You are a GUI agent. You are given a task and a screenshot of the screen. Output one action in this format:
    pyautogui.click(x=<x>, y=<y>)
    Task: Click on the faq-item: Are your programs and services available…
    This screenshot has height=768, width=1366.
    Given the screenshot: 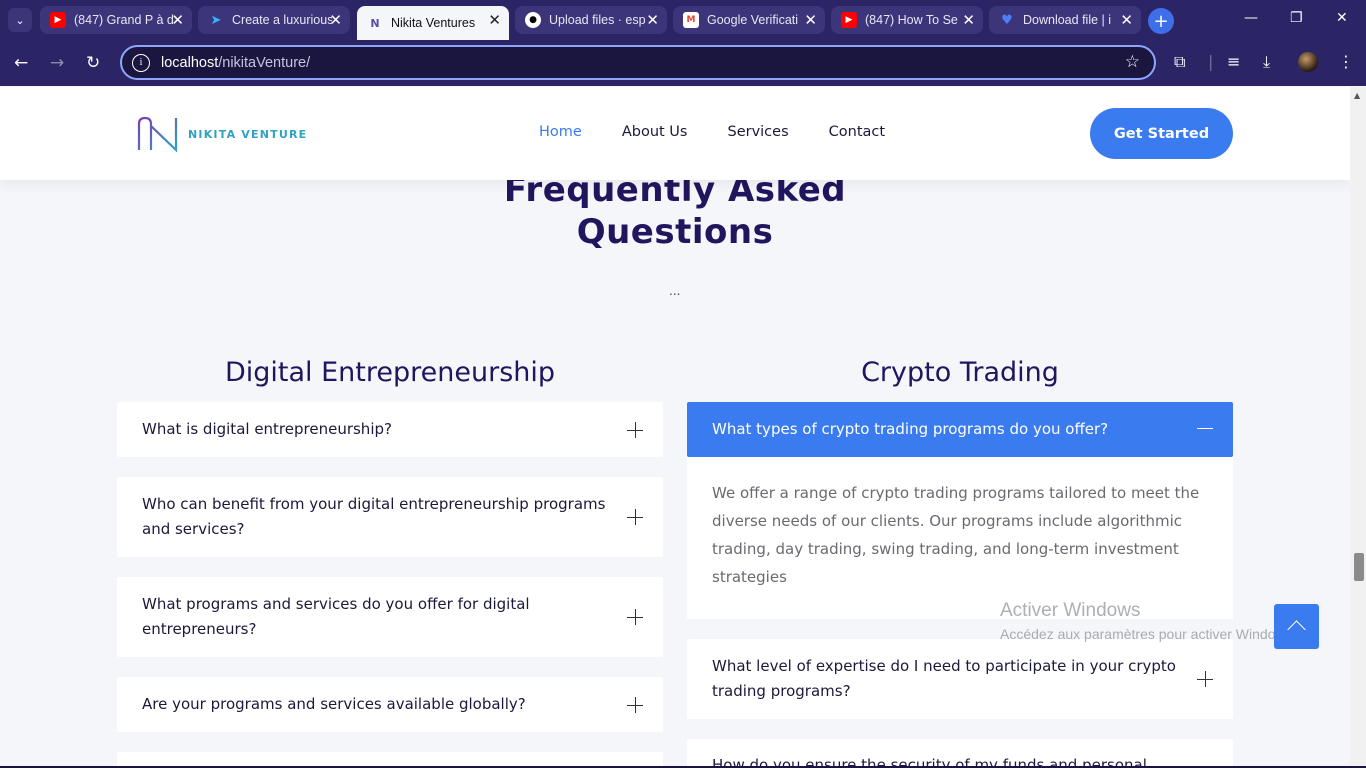 What is the action you would take?
    pyautogui.click(x=390, y=704)
    